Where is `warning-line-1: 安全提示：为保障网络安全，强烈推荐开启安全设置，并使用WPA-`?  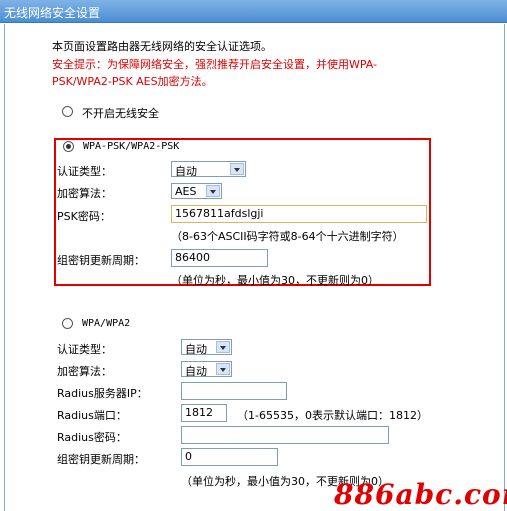 warning-line-1: 安全提示：为保障网络安全，强烈推荐开启安全设置，并使用WPA- is located at coordinates (215, 64).